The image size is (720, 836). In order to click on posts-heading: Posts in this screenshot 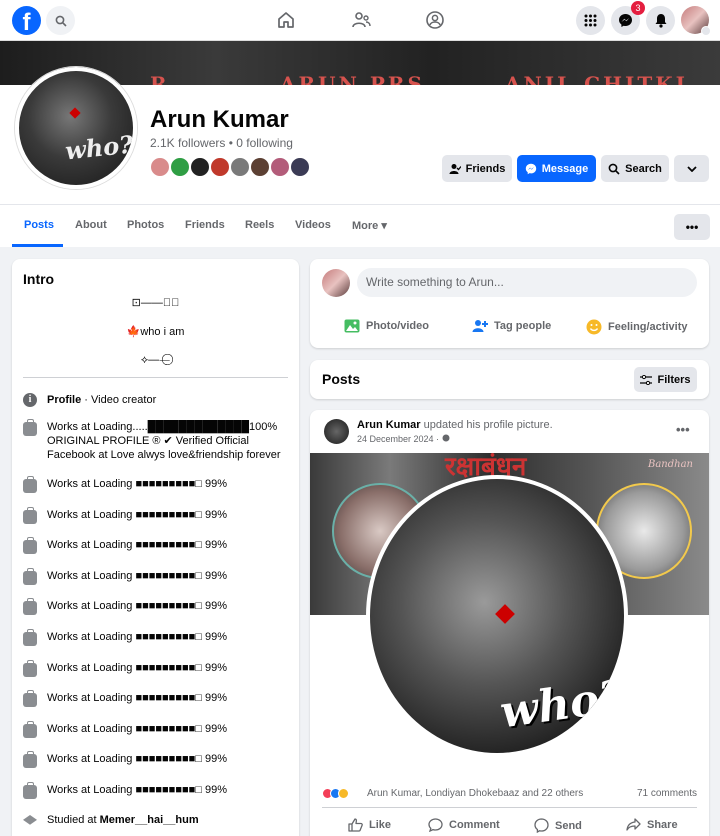, I will do `click(341, 379)`.